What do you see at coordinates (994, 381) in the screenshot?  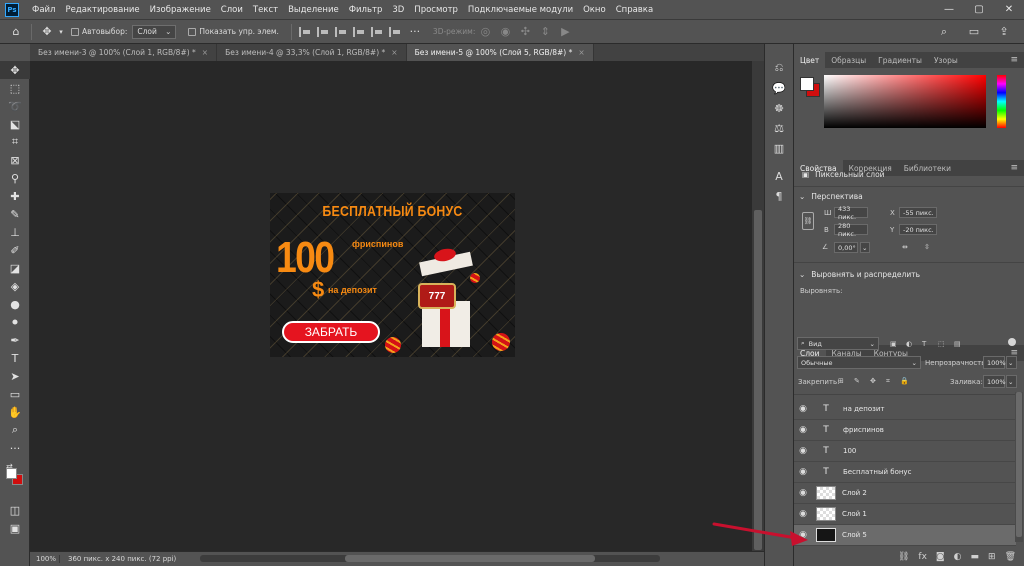 I see `fill-field: 100%` at bounding box center [994, 381].